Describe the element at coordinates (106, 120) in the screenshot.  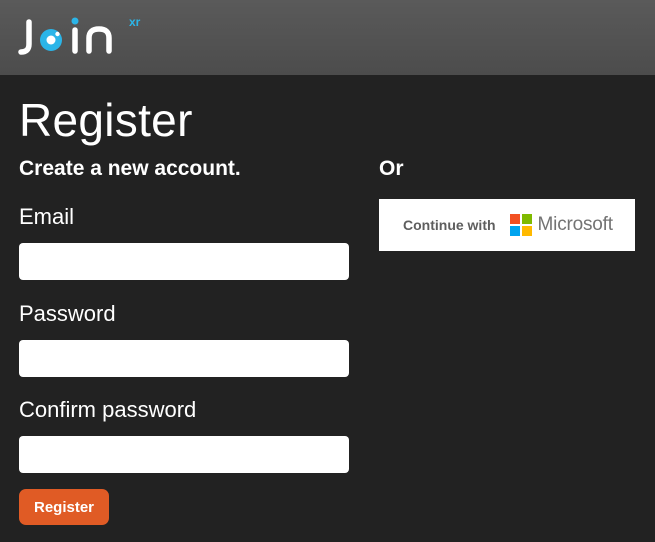
I see `page-title: Register` at that location.